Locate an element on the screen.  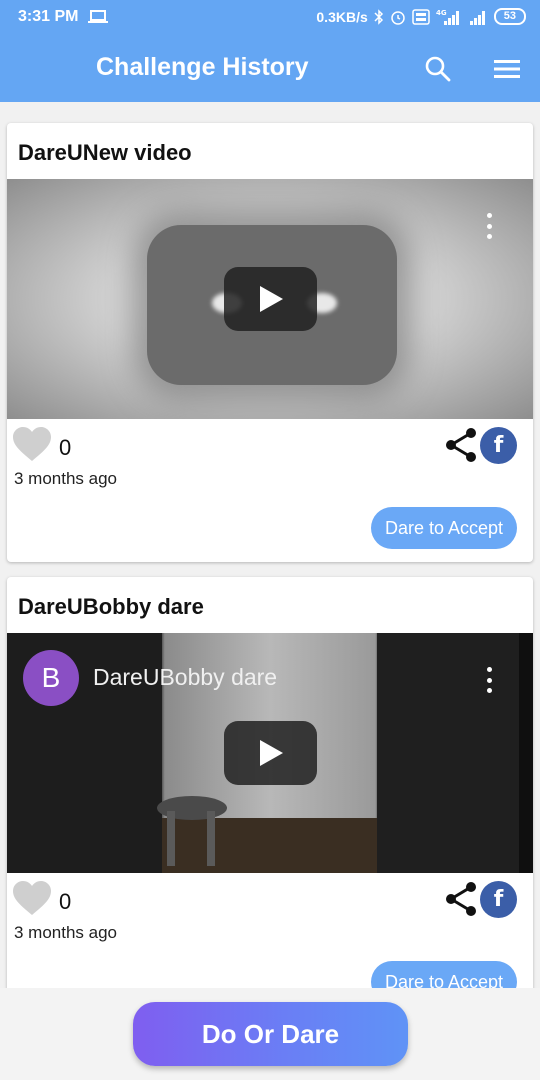
laptop-icon is located at coordinates (98, 16).